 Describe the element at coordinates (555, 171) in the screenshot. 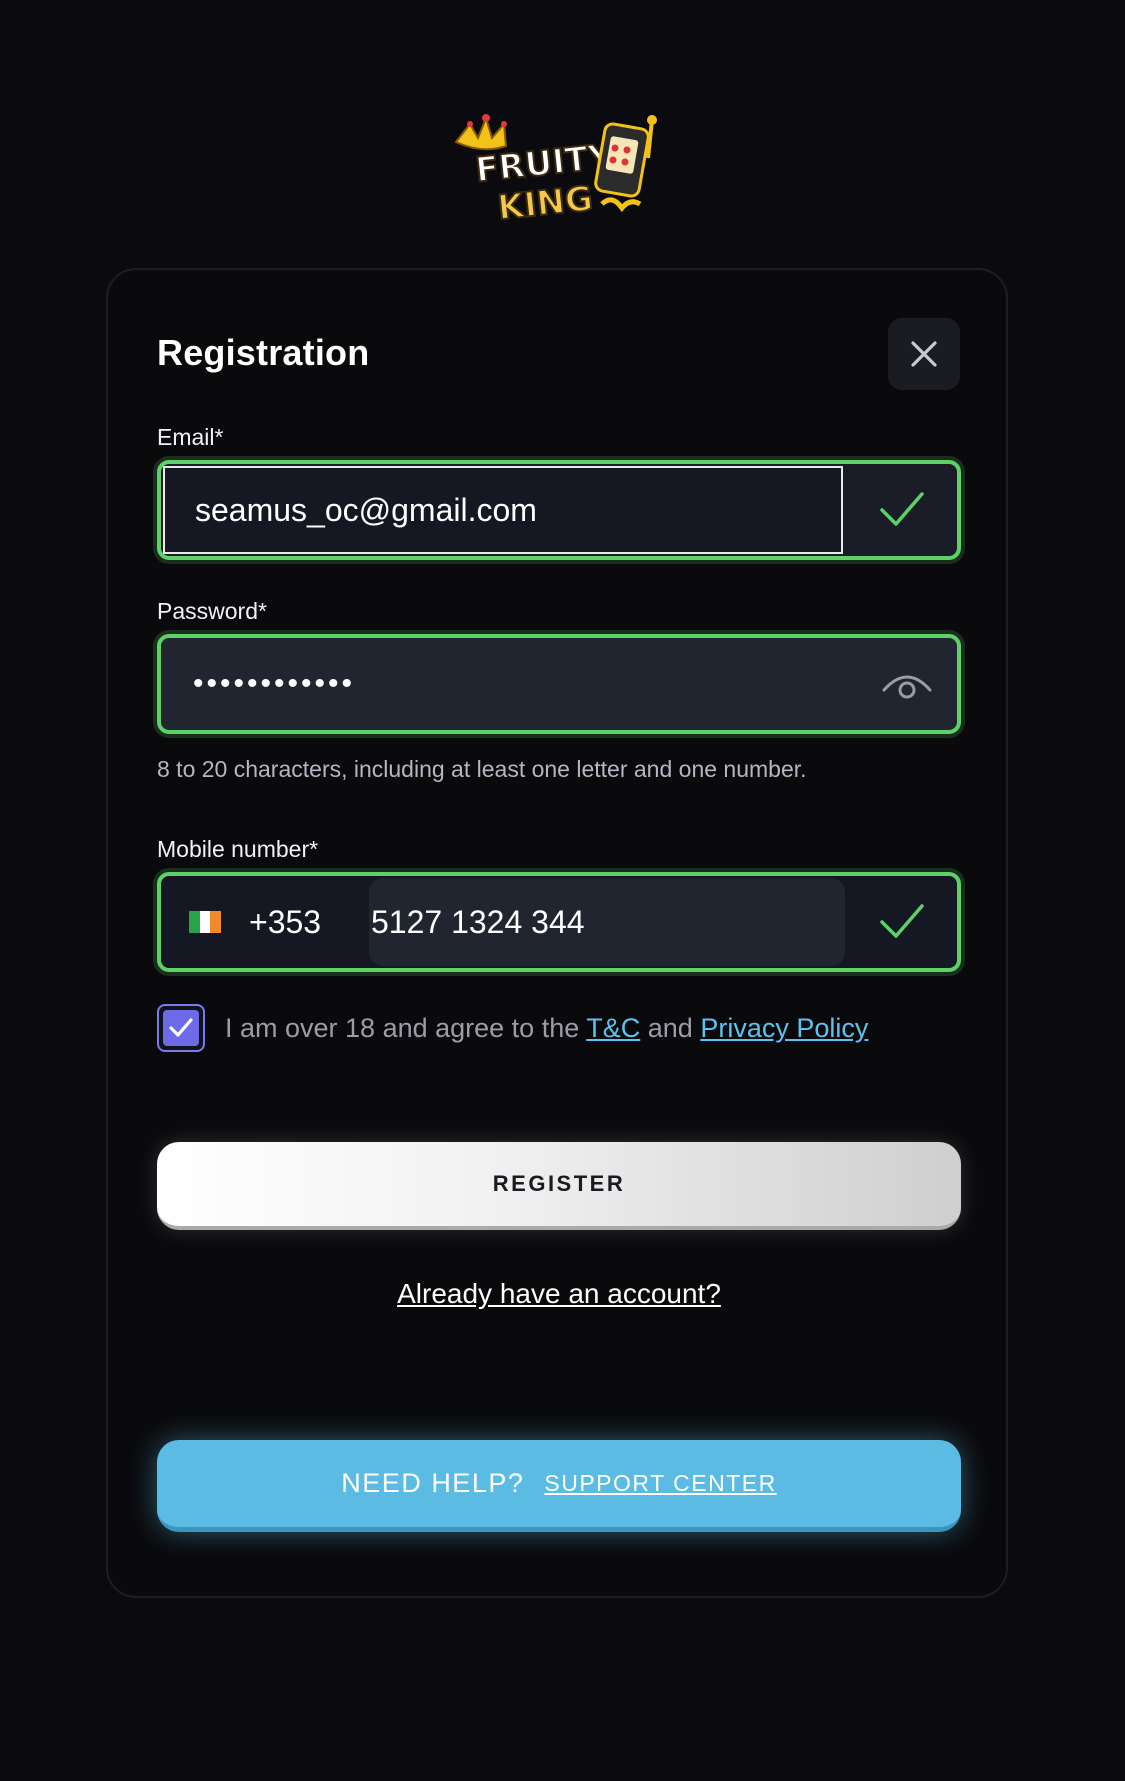

I see `fruity-king-logo: FRUITY KING` at that location.